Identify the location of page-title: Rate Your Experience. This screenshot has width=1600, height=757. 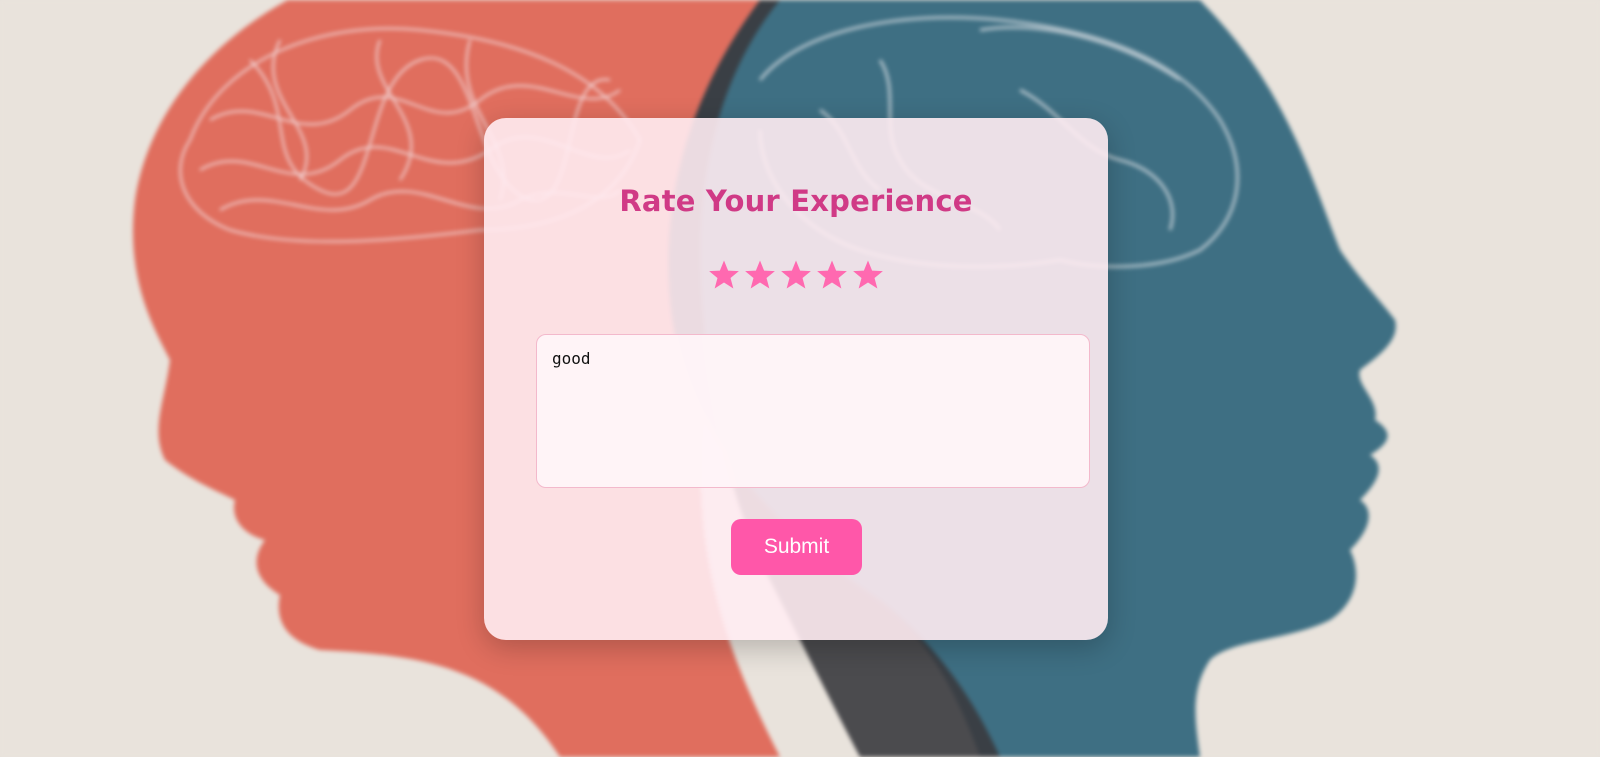
(796, 201).